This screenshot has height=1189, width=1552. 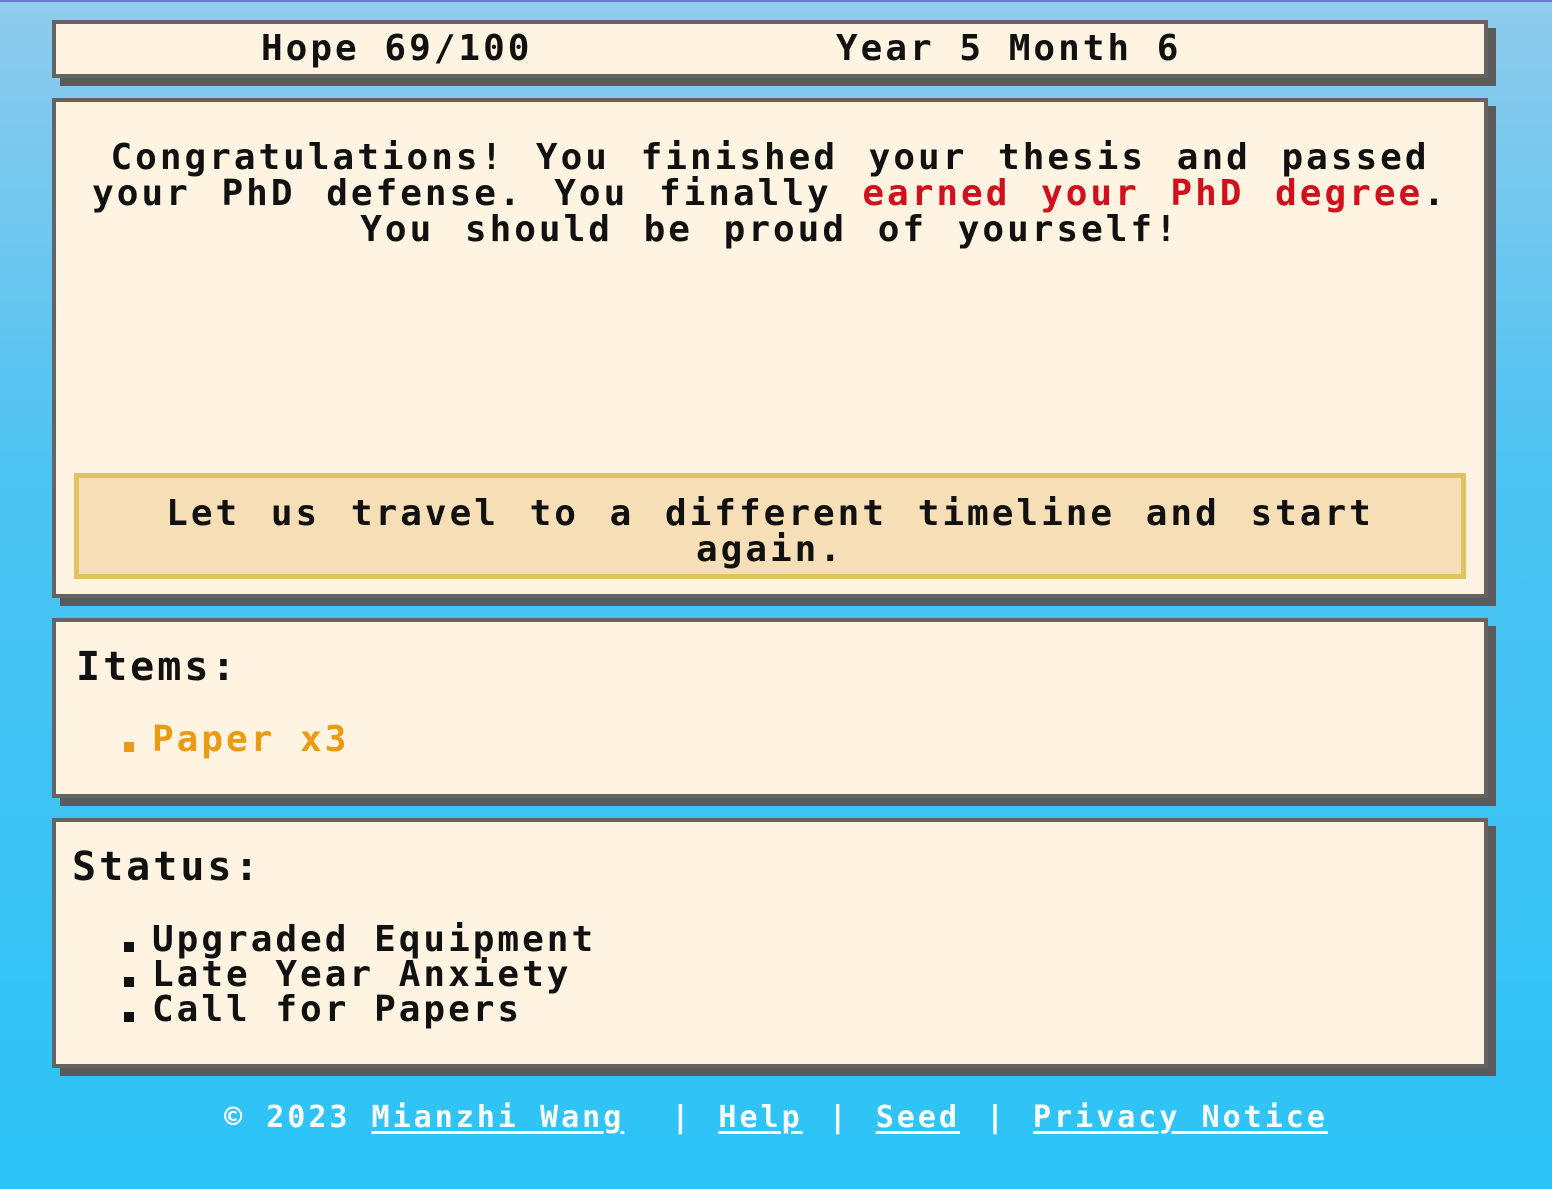 What do you see at coordinates (157, 667) in the screenshot?
I see `items-title: Items:` at bounding box center [157, 667].